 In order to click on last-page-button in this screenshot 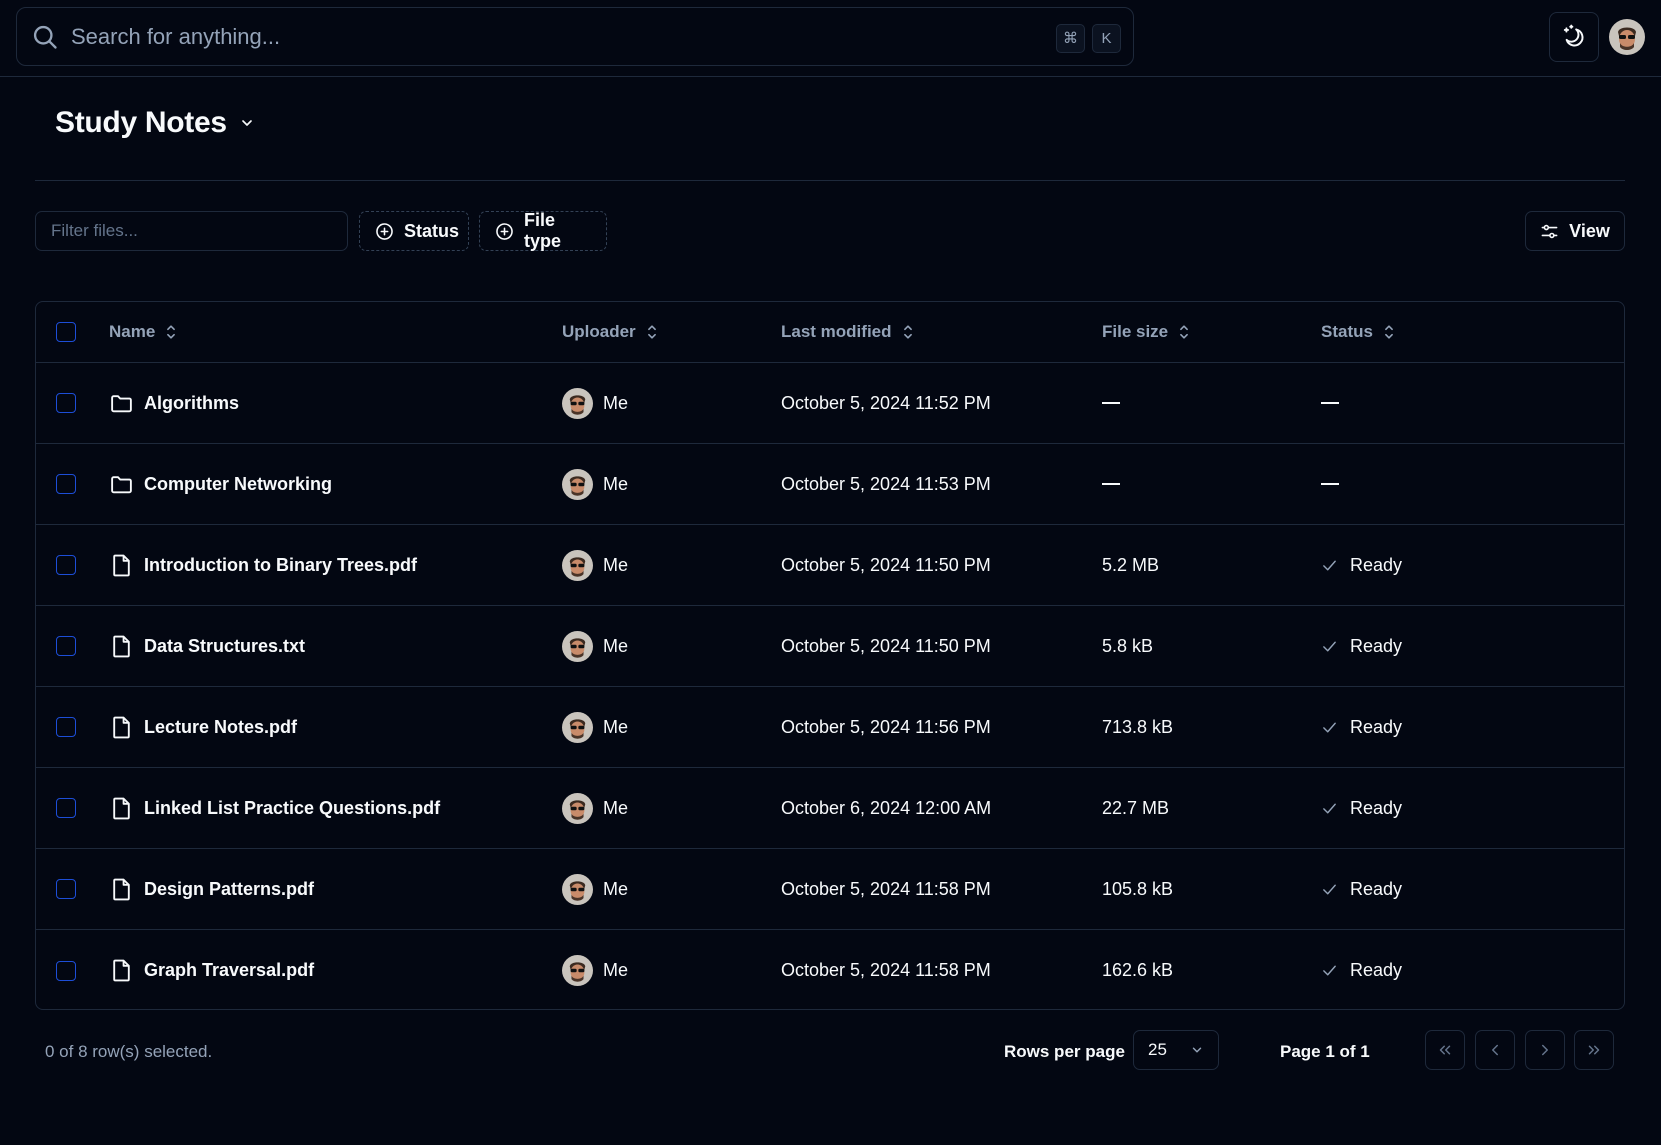, I will do `click(1594, 1050)`.